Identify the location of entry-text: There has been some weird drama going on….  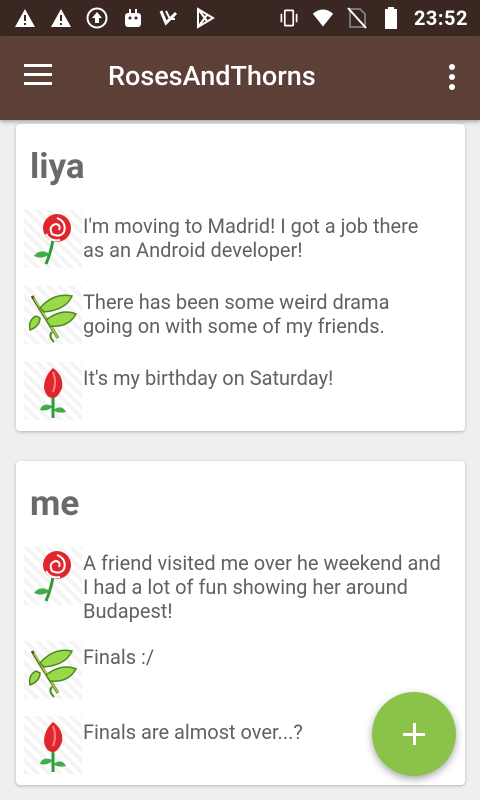
(236, 314).